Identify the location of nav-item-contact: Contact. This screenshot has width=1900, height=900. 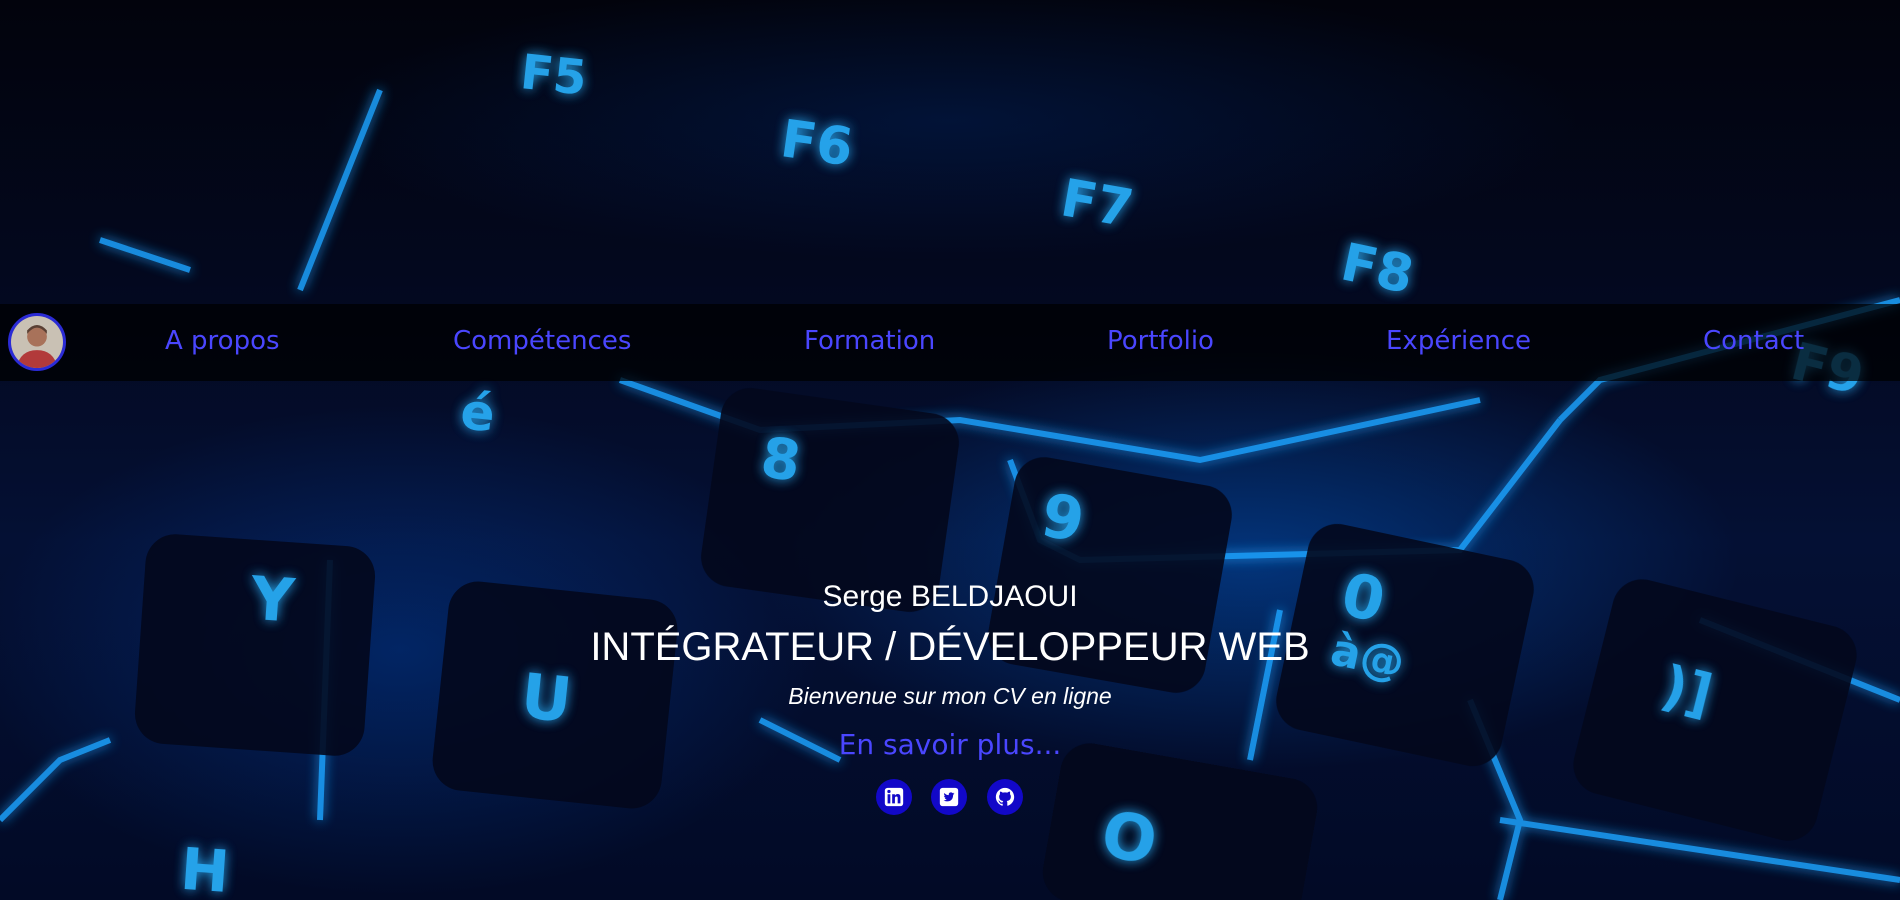
(1753, 341).